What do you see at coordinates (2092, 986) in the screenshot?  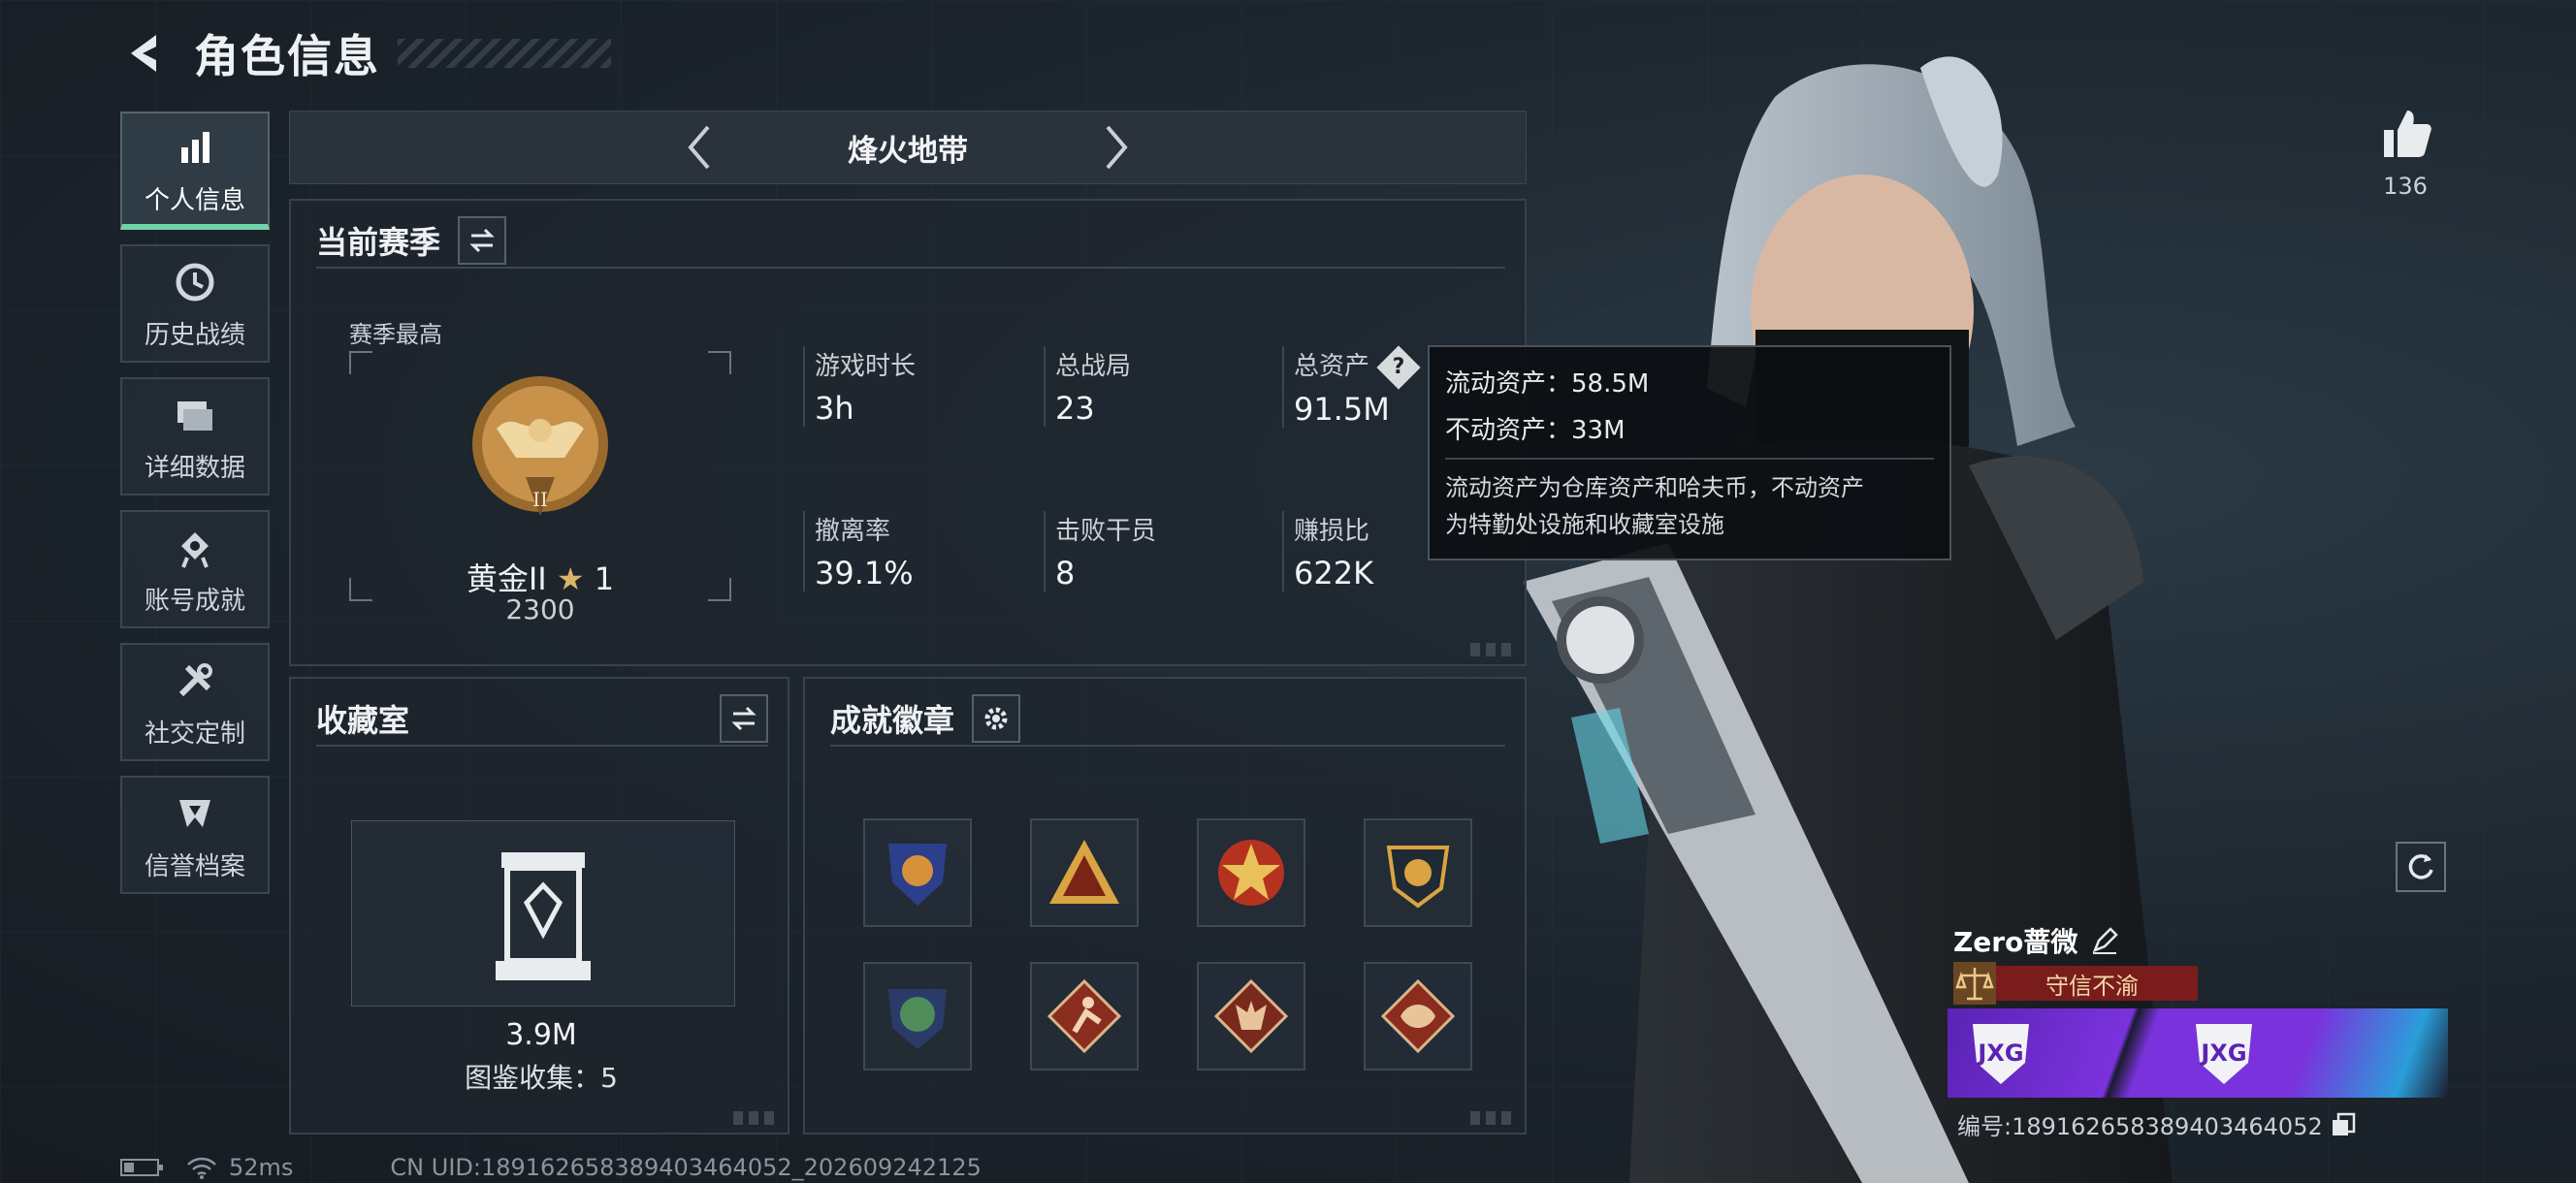 I see `trust-title-text: 守信不渝` at bounding box center [2092, 986].